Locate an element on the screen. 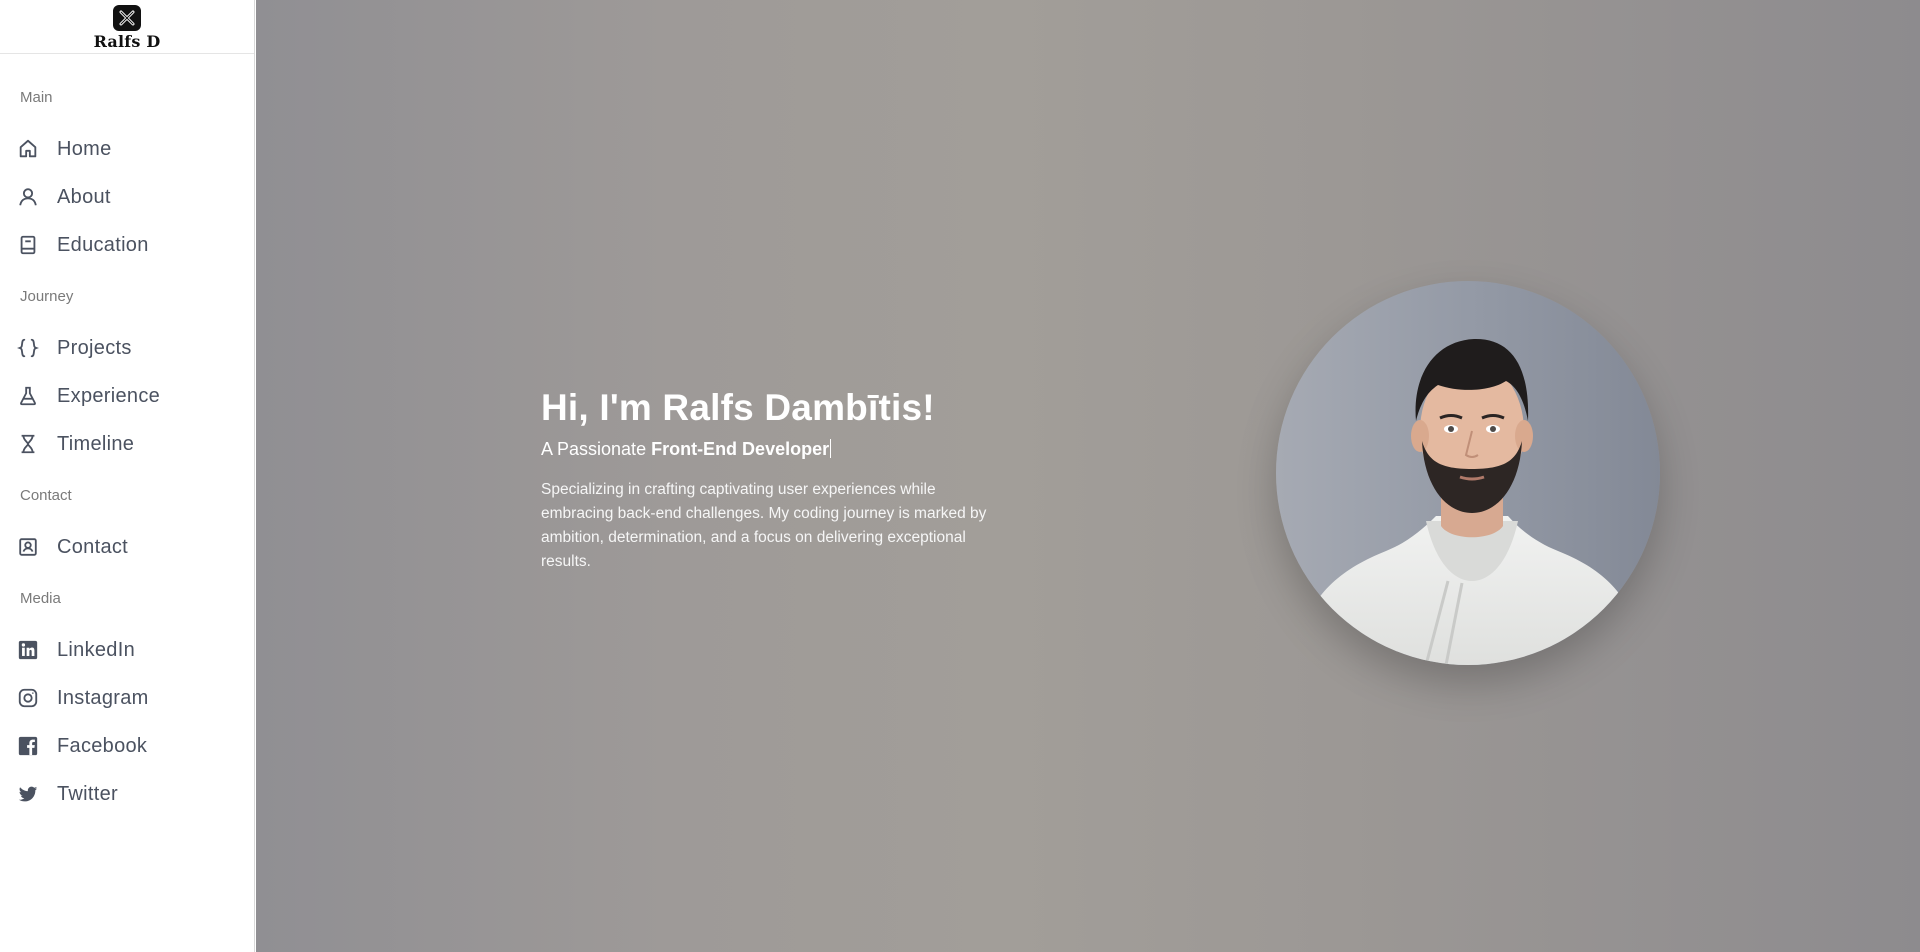 The width and height of the screenshot is (1920, 952). sidebar-item-label: About is located at coordinates (84, 196).